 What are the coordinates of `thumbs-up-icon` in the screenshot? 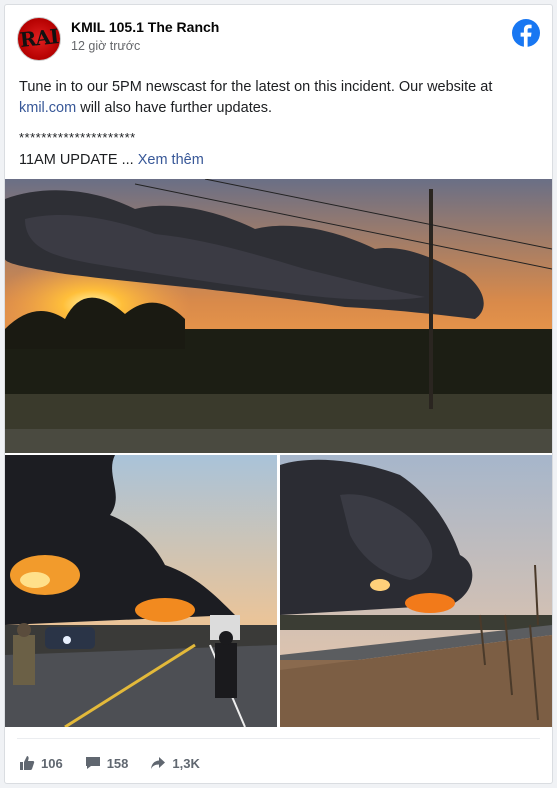 It's located at (27, 763).